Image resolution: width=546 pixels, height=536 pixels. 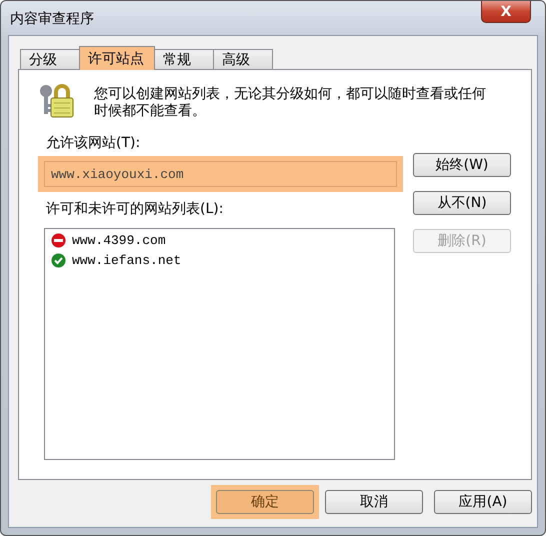 I want to click on dialog-button: 确定, so click(x=265, y=502).